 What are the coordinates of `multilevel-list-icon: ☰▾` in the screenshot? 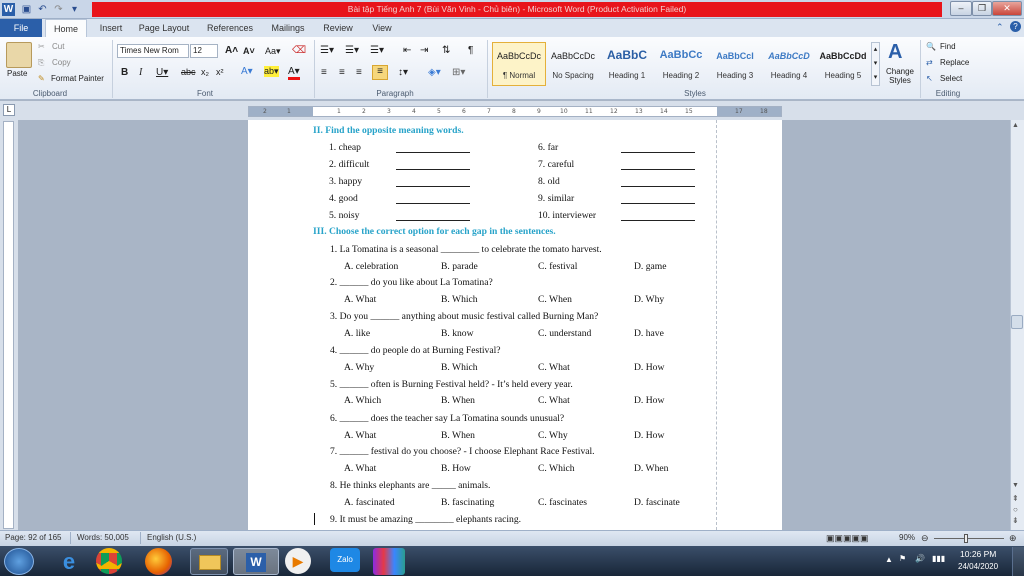 It's located at (377, 50).